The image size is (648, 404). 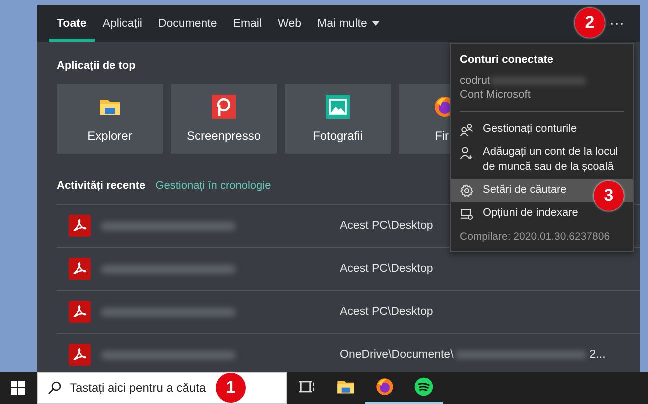 I want to click on app-name: Fotografii, so click(x=338, y=136).